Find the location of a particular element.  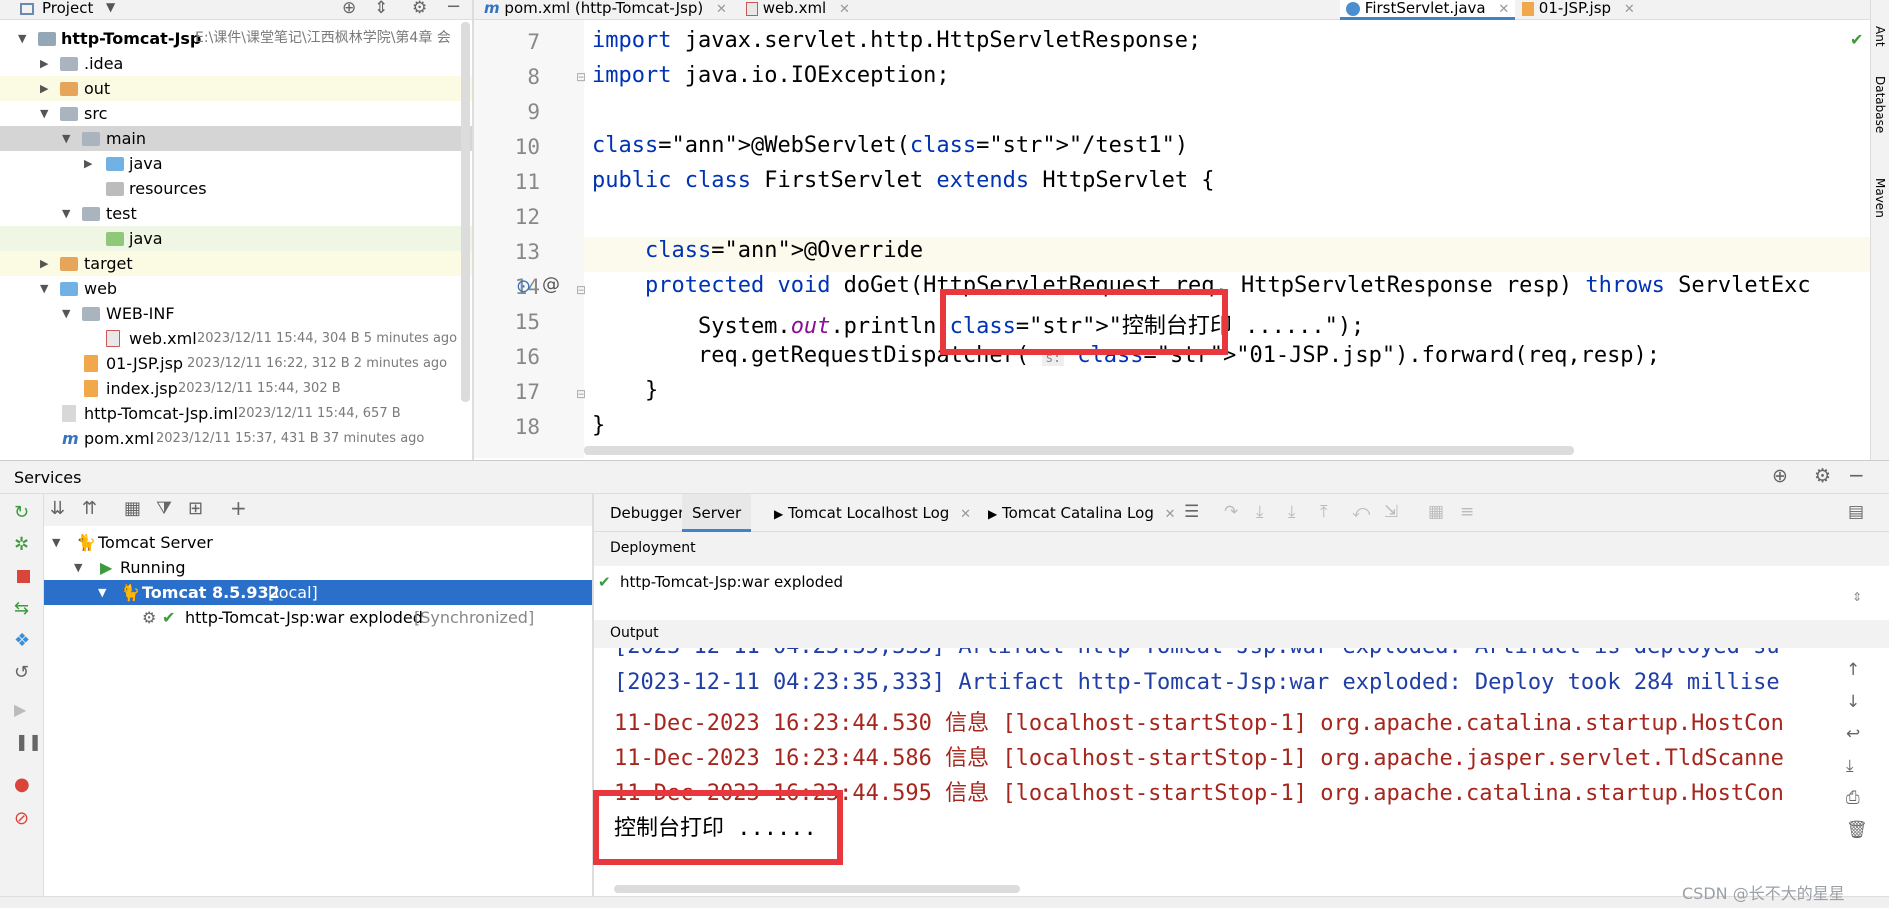

deploy-icon: ❖ is located at coordinates (22, 640).